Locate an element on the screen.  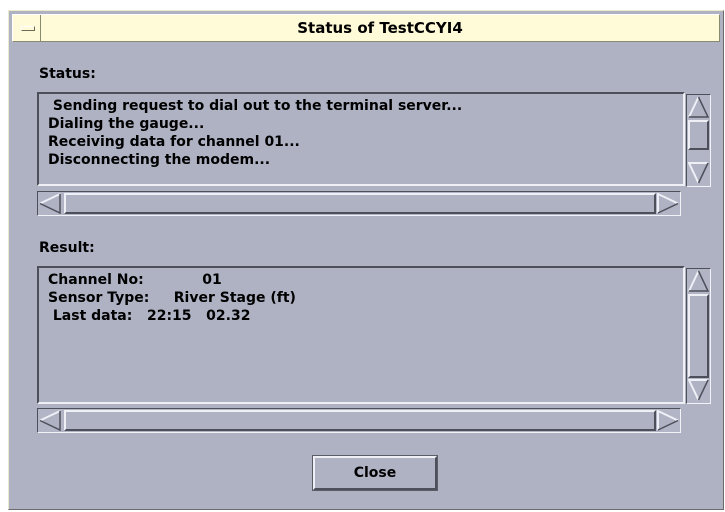
status-horizontal-thumb is located at coordinates (360, 203).